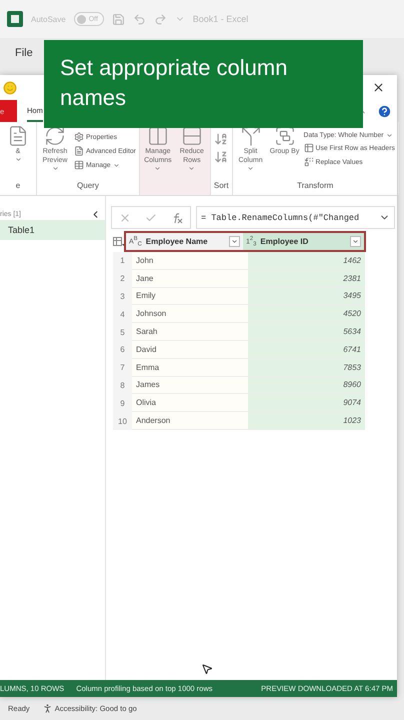  I want to click on table-cell: David, so click(190, 349).